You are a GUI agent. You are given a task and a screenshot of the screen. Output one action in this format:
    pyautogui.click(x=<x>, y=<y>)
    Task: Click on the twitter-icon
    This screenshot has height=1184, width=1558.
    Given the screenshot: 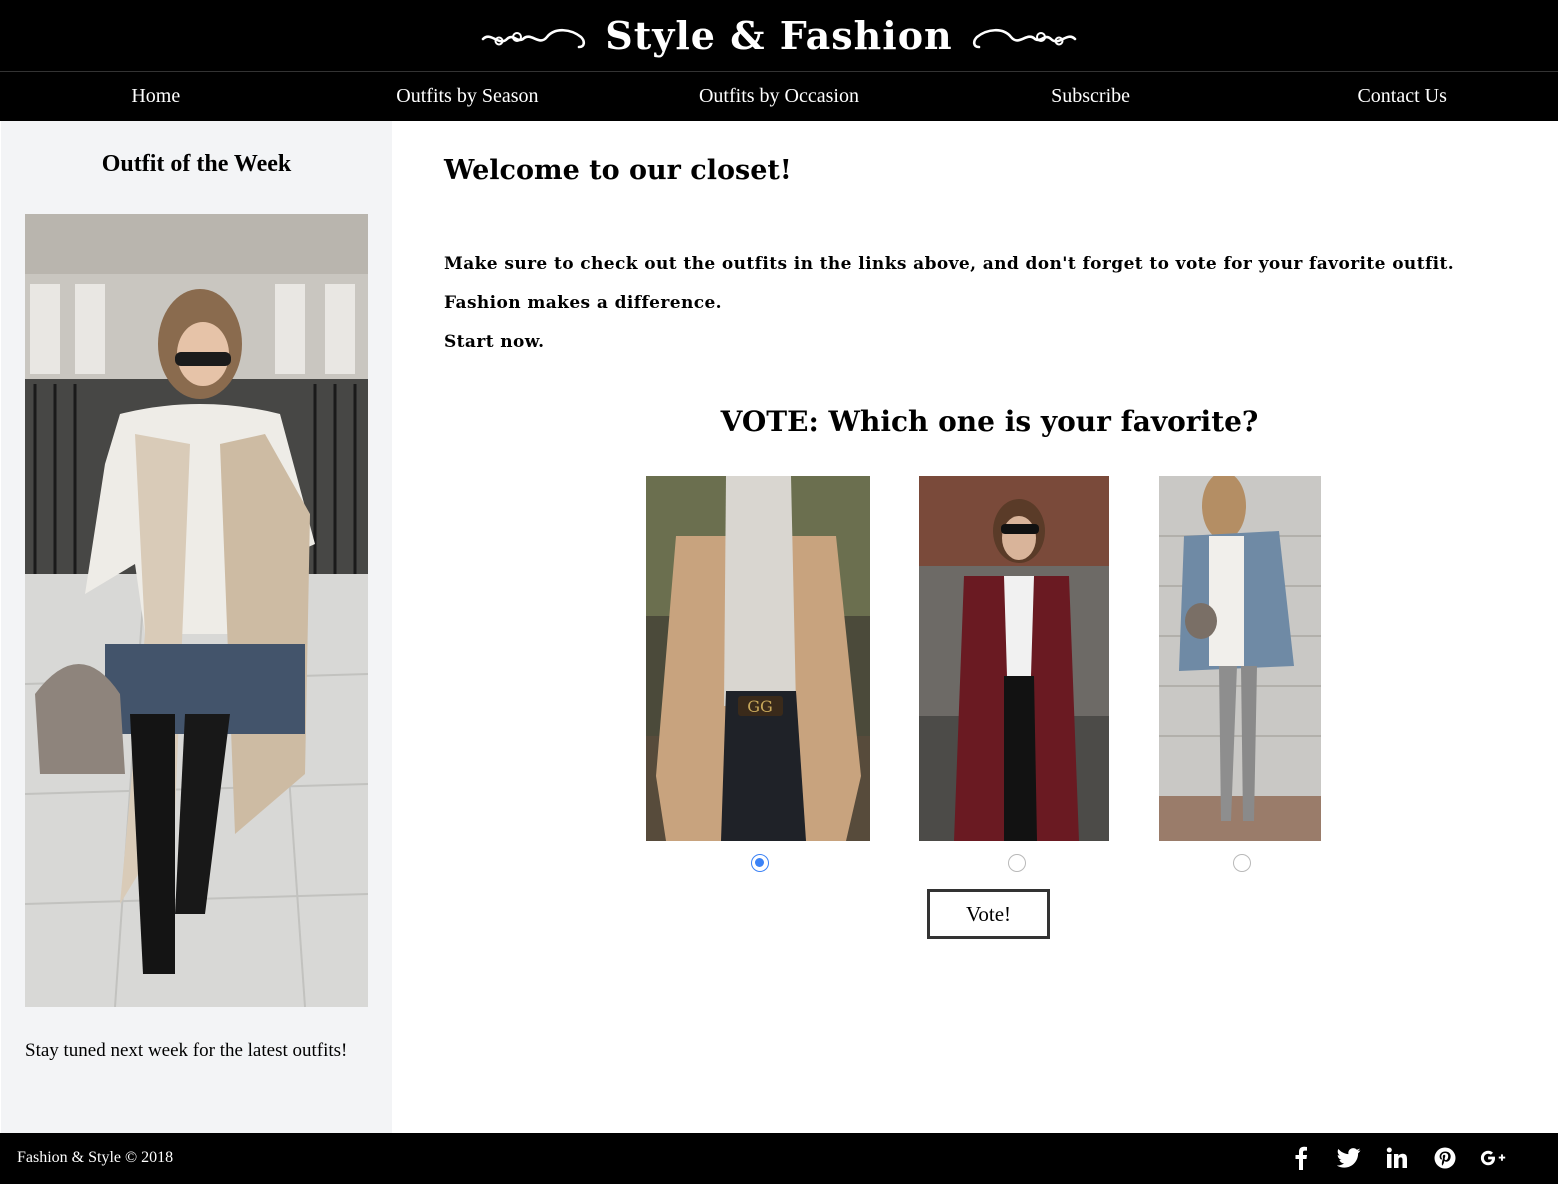 What is the action you would take?
    pyautogui.click(x=1349, y=1158)
    